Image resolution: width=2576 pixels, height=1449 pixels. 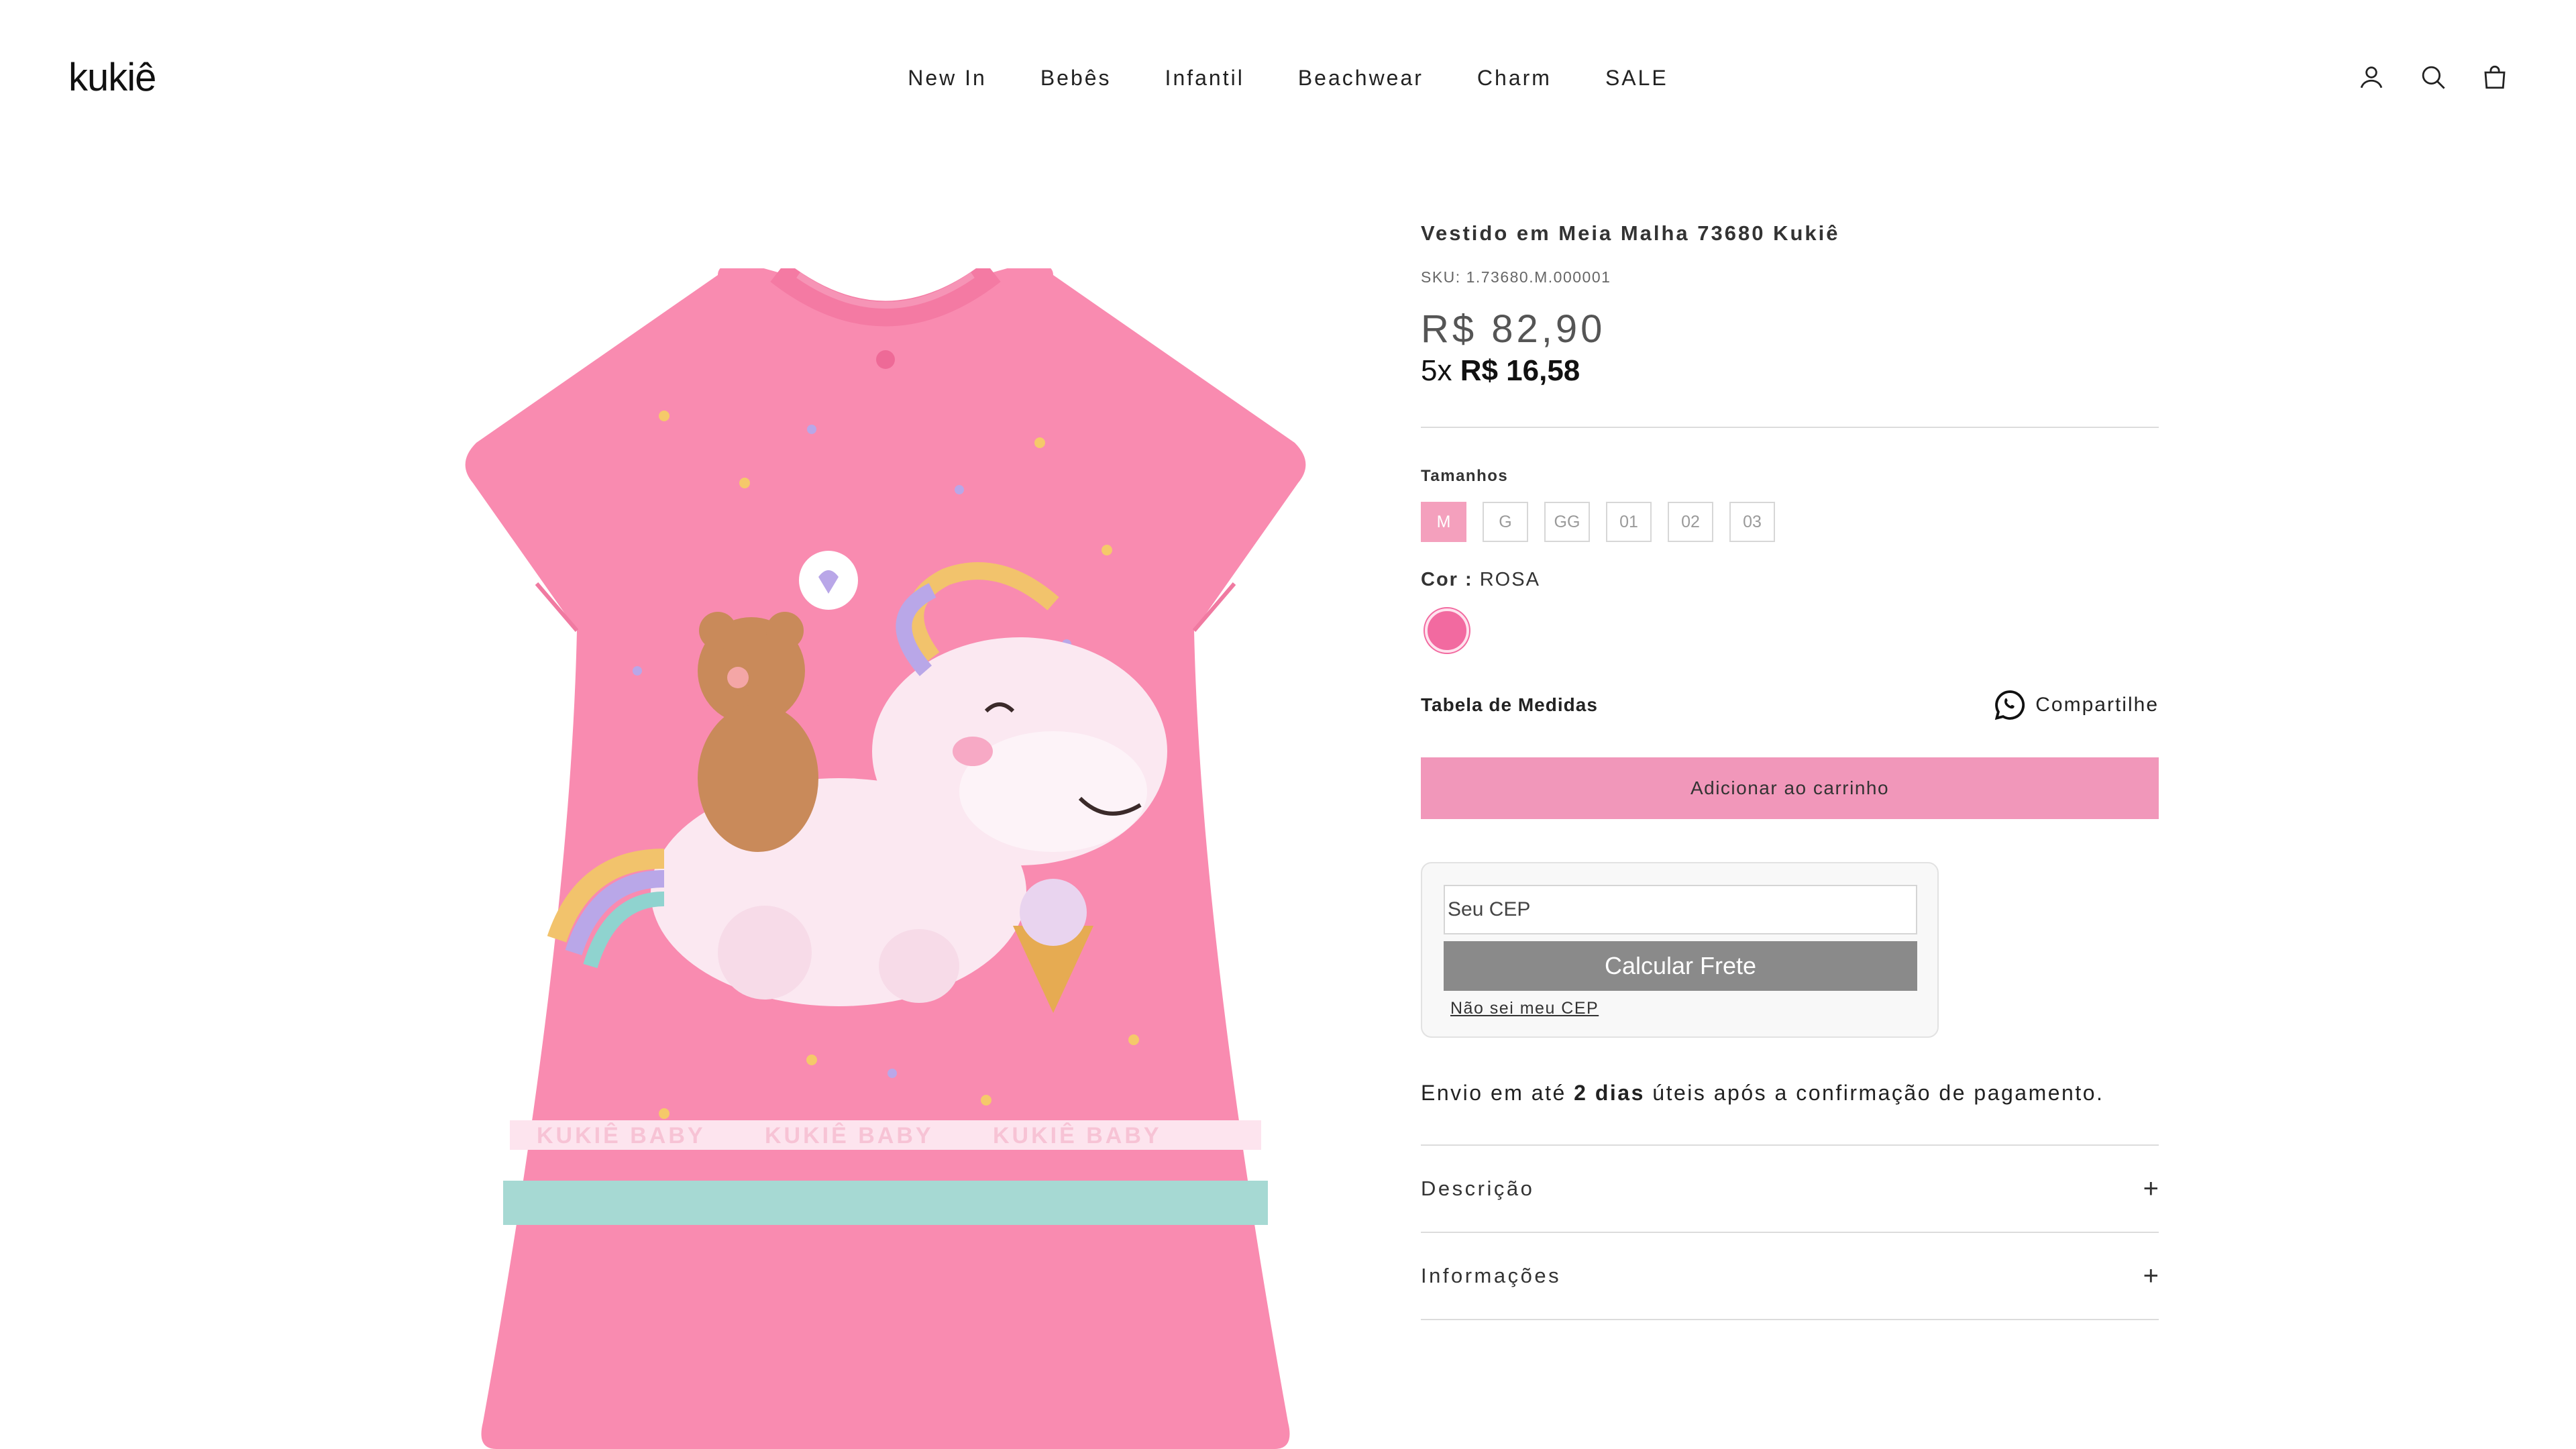 I want to click on divider, so click(x=1790, y=427).